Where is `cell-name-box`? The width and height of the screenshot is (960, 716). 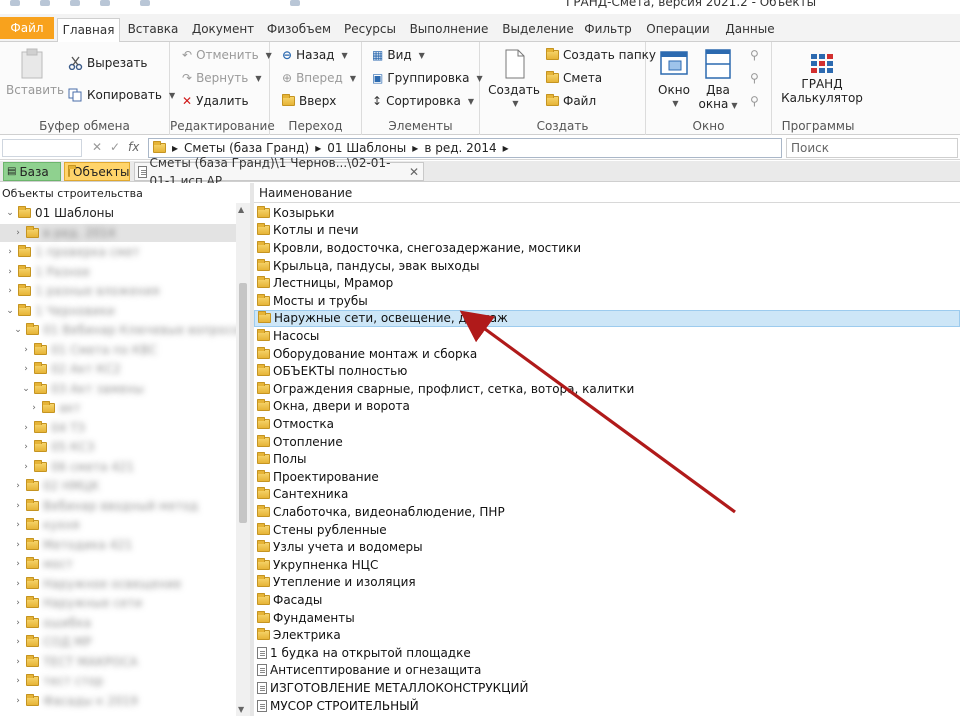 cell-name-box is located at coordinates (42, 148).